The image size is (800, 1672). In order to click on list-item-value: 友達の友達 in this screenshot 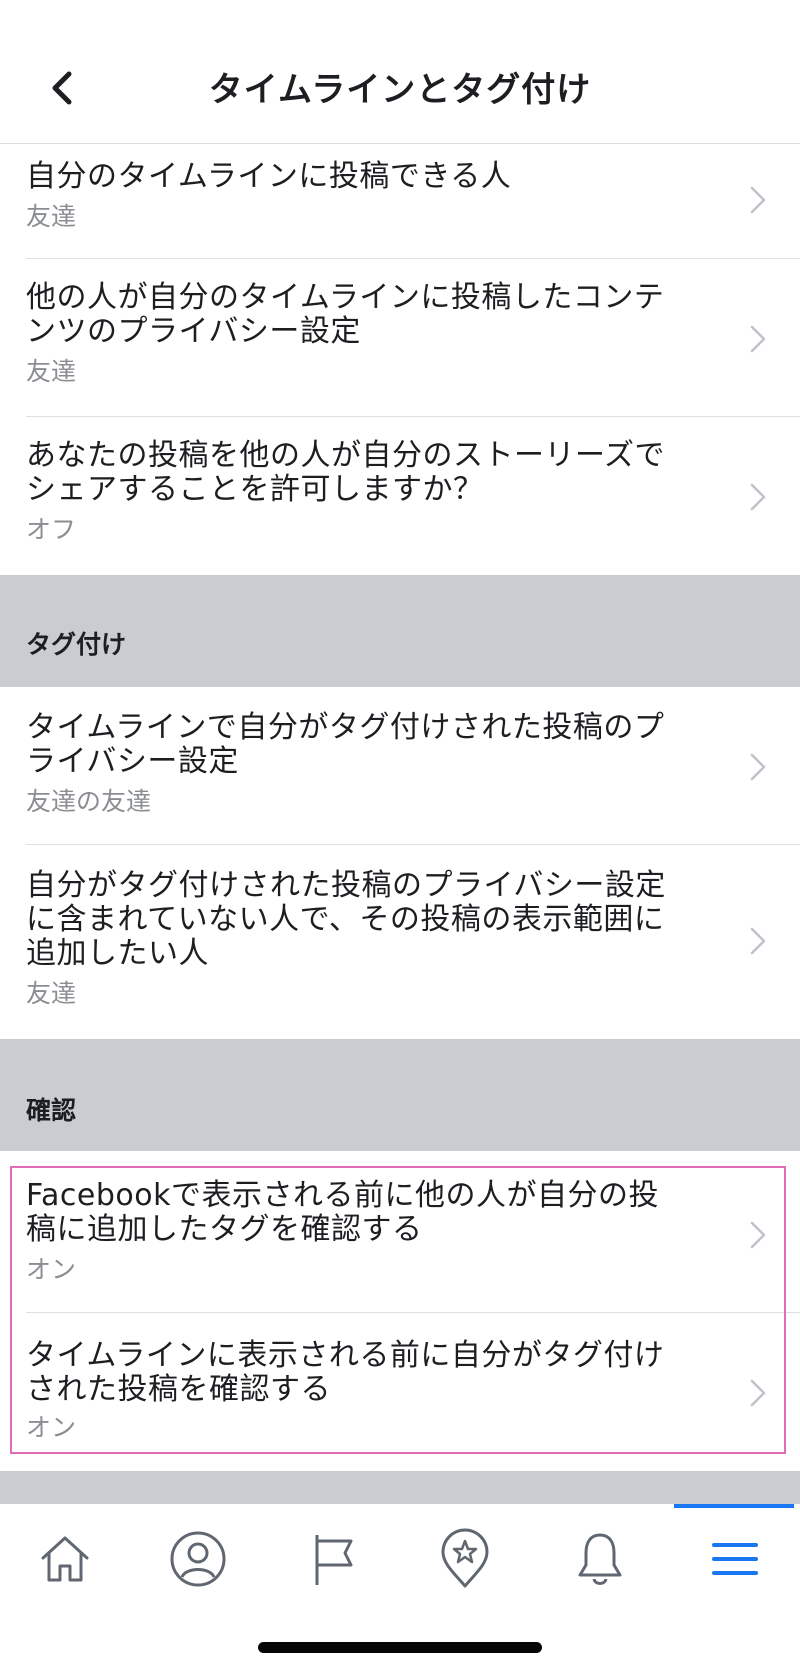, I will do `click(89, 801)`.